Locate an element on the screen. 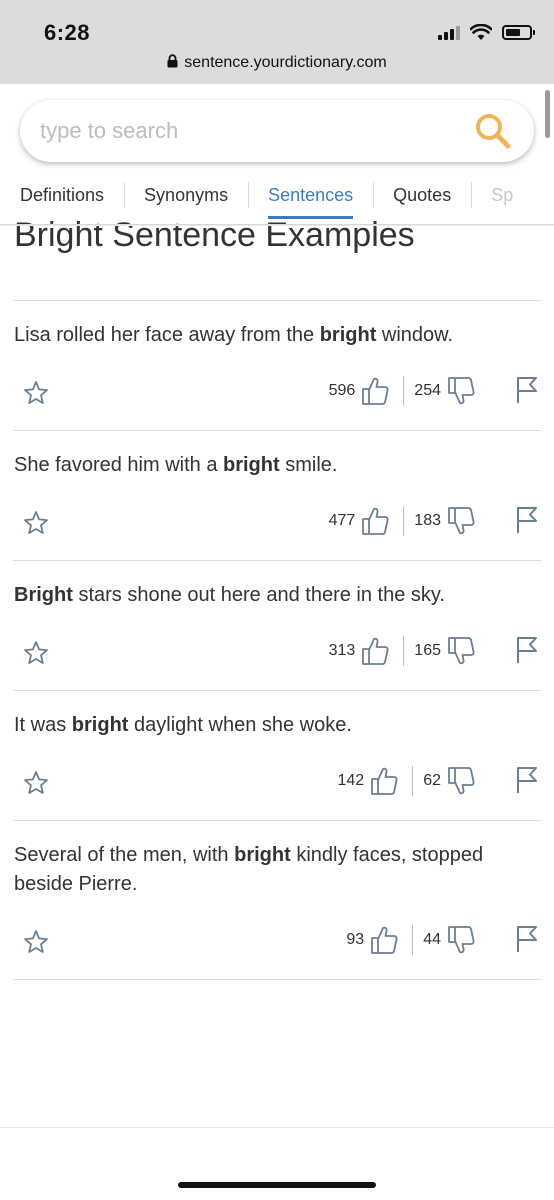  battery-icon is located at coordinates (518, 32).